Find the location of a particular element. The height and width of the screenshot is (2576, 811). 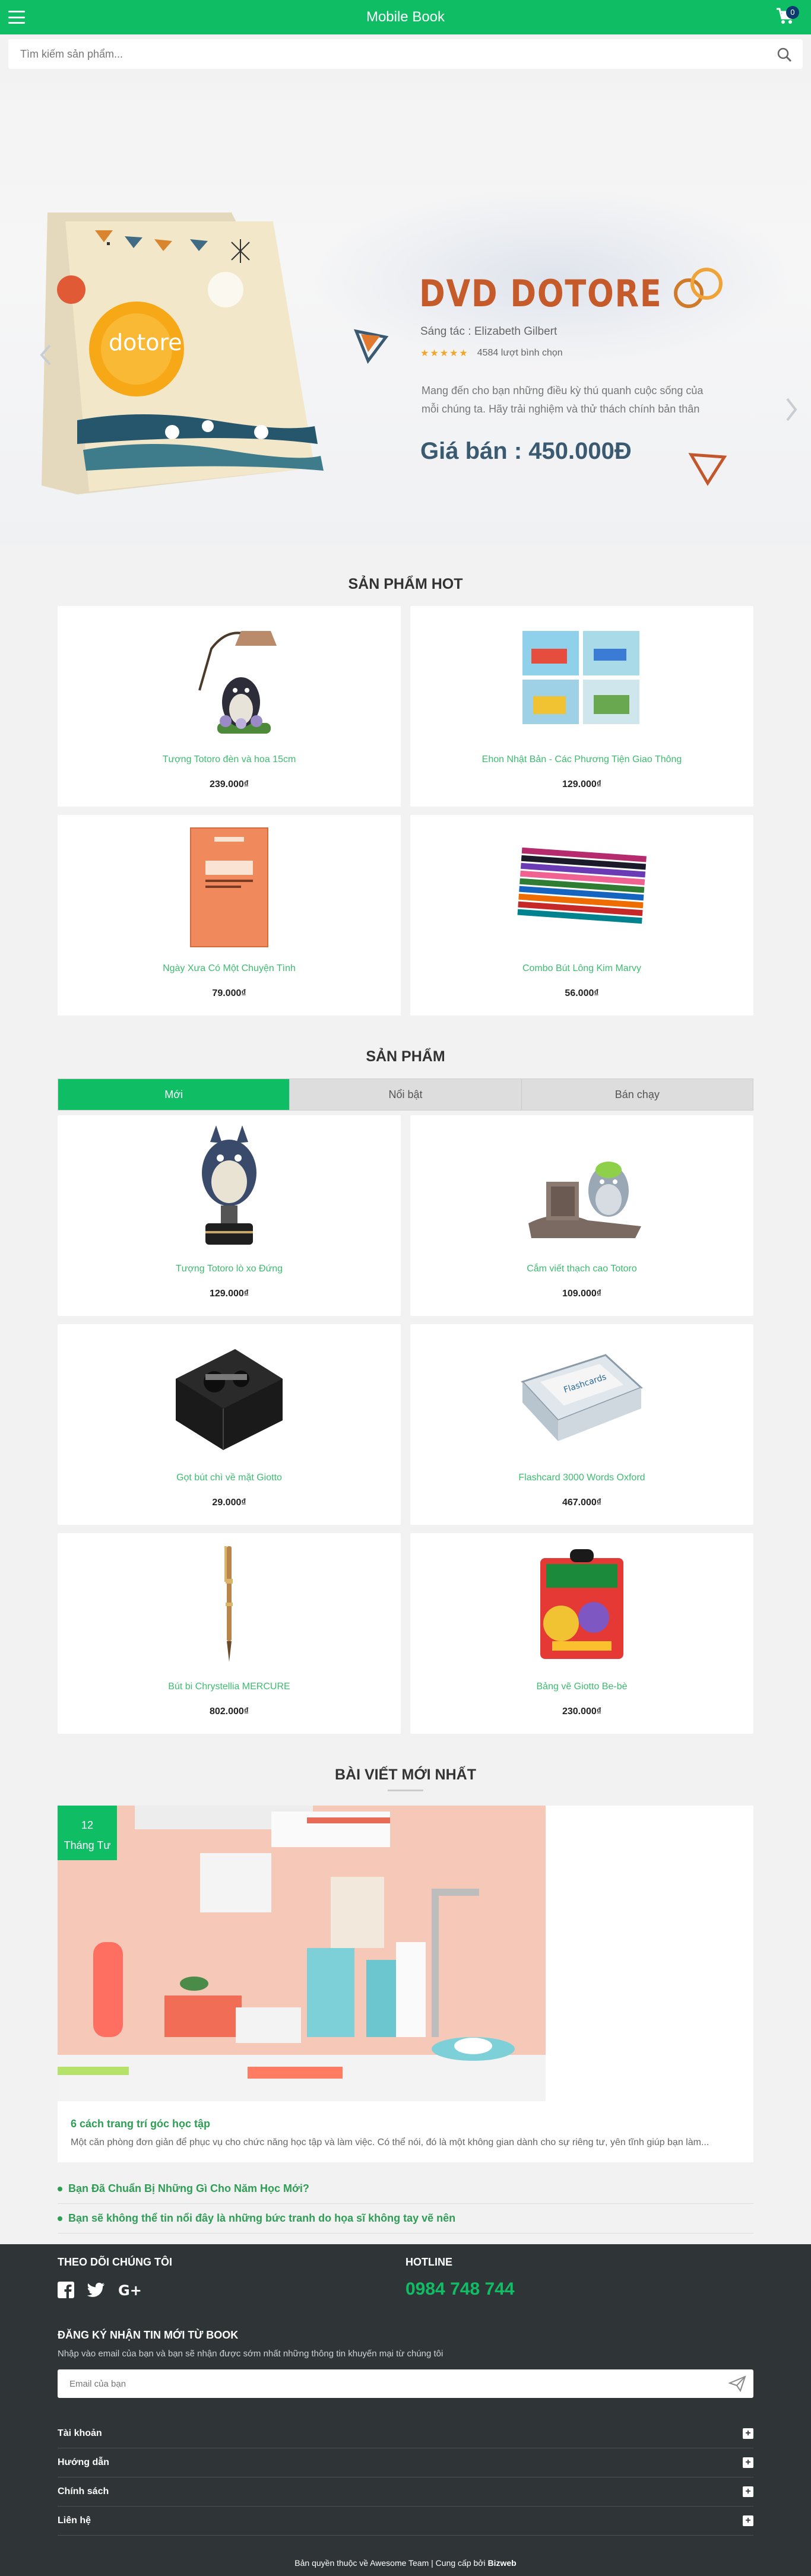

products-section-title: SẢN PHẨM is located at coordinates (405, 1056).